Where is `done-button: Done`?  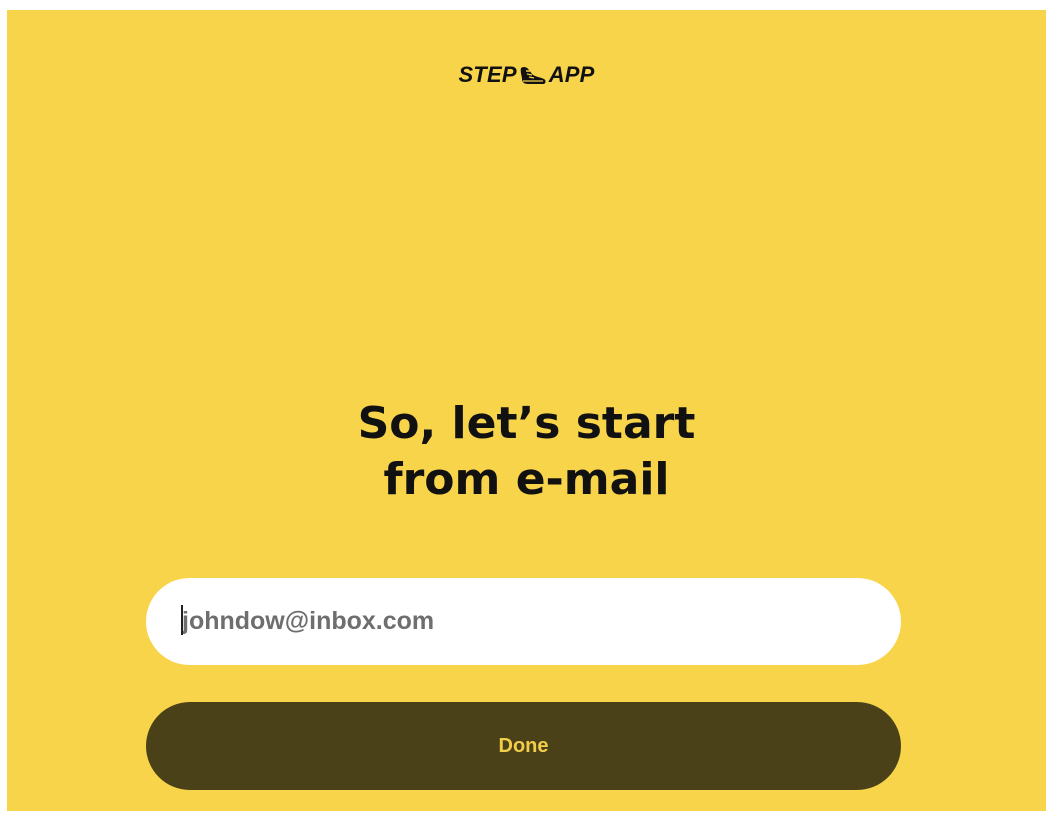 done-button: Done is located at coordinates (523, 746).